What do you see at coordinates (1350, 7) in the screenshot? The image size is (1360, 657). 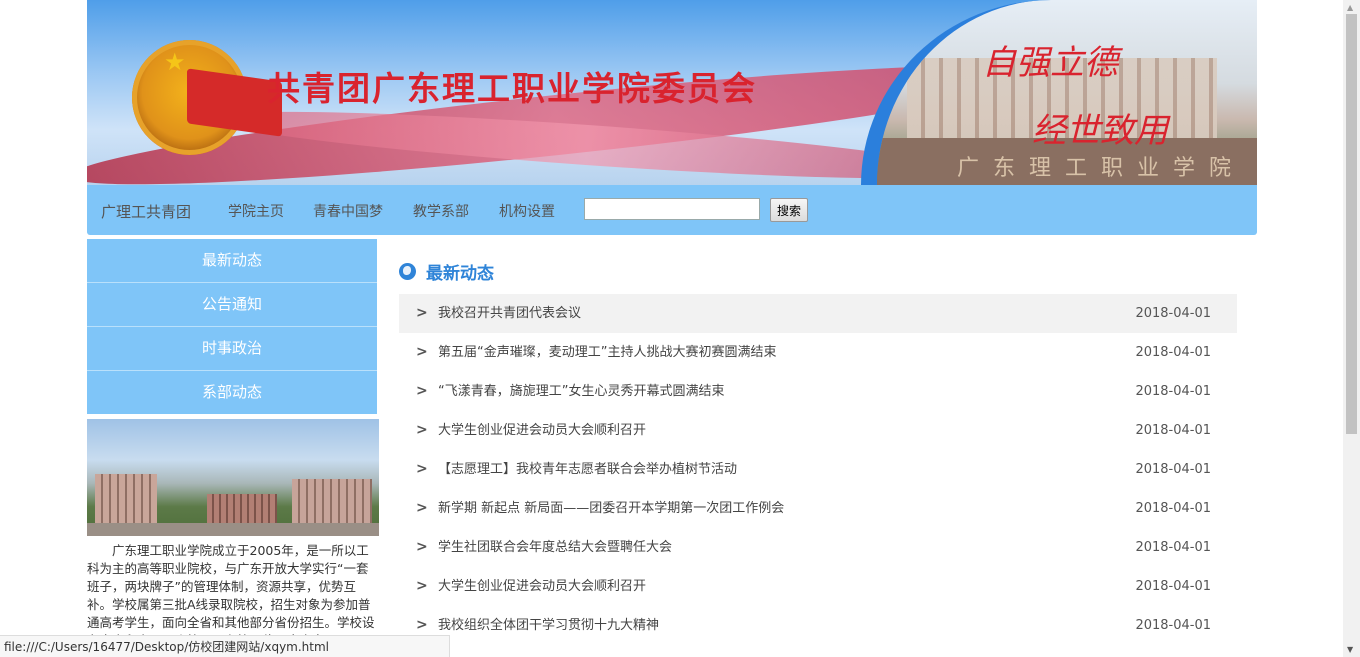 I see `scroll-up-arrow-icon: ▲` at bounding box center [1350, 7].